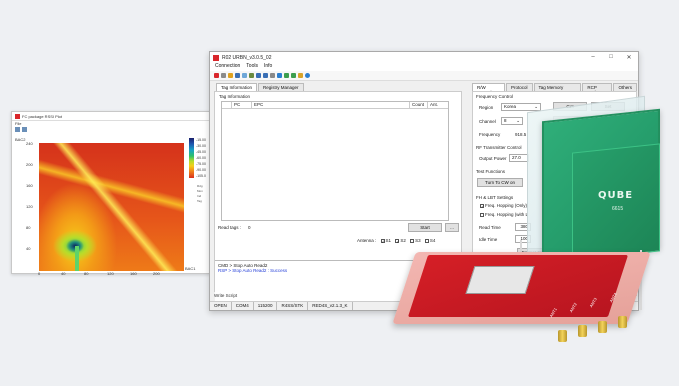 The height and width of the screenshot is (386, 679). Describe the element at coordinates (29, 143) in the screenshot. I see `y-tick: 240` at that location.